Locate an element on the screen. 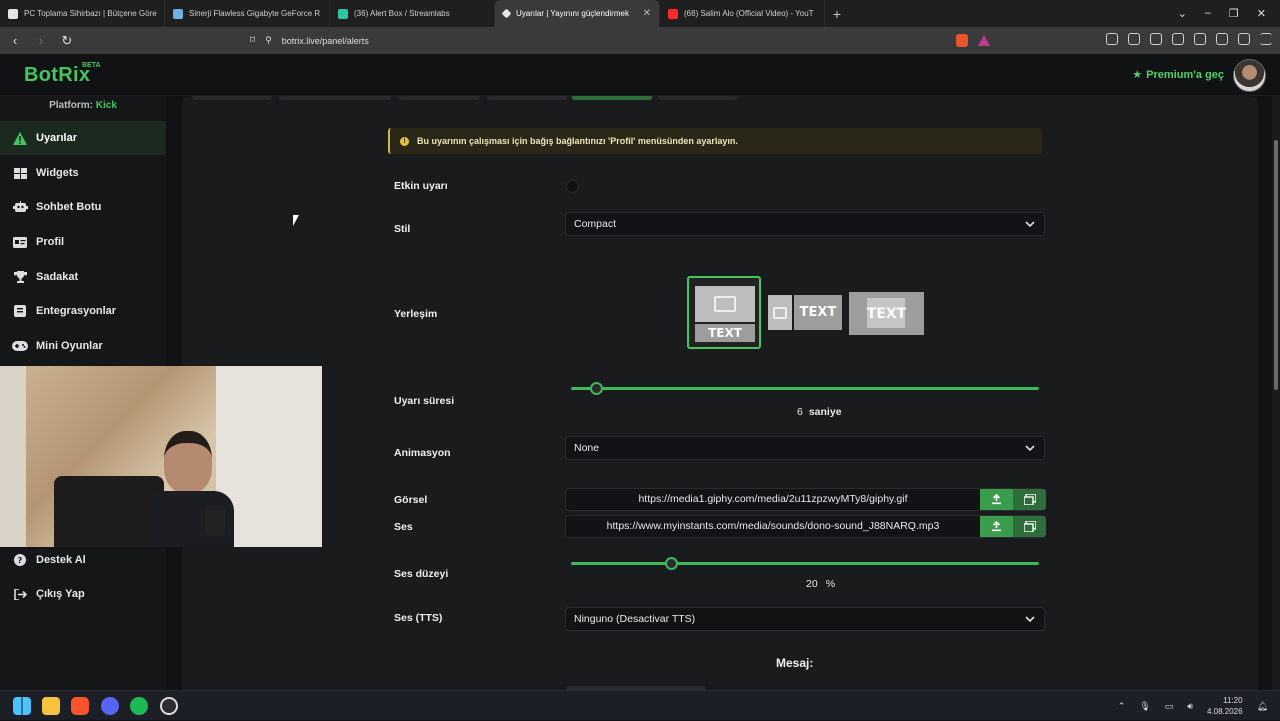 The height and width of the screenshot is (721, 1280). extension-icon is located at coordinates (1112, 39).